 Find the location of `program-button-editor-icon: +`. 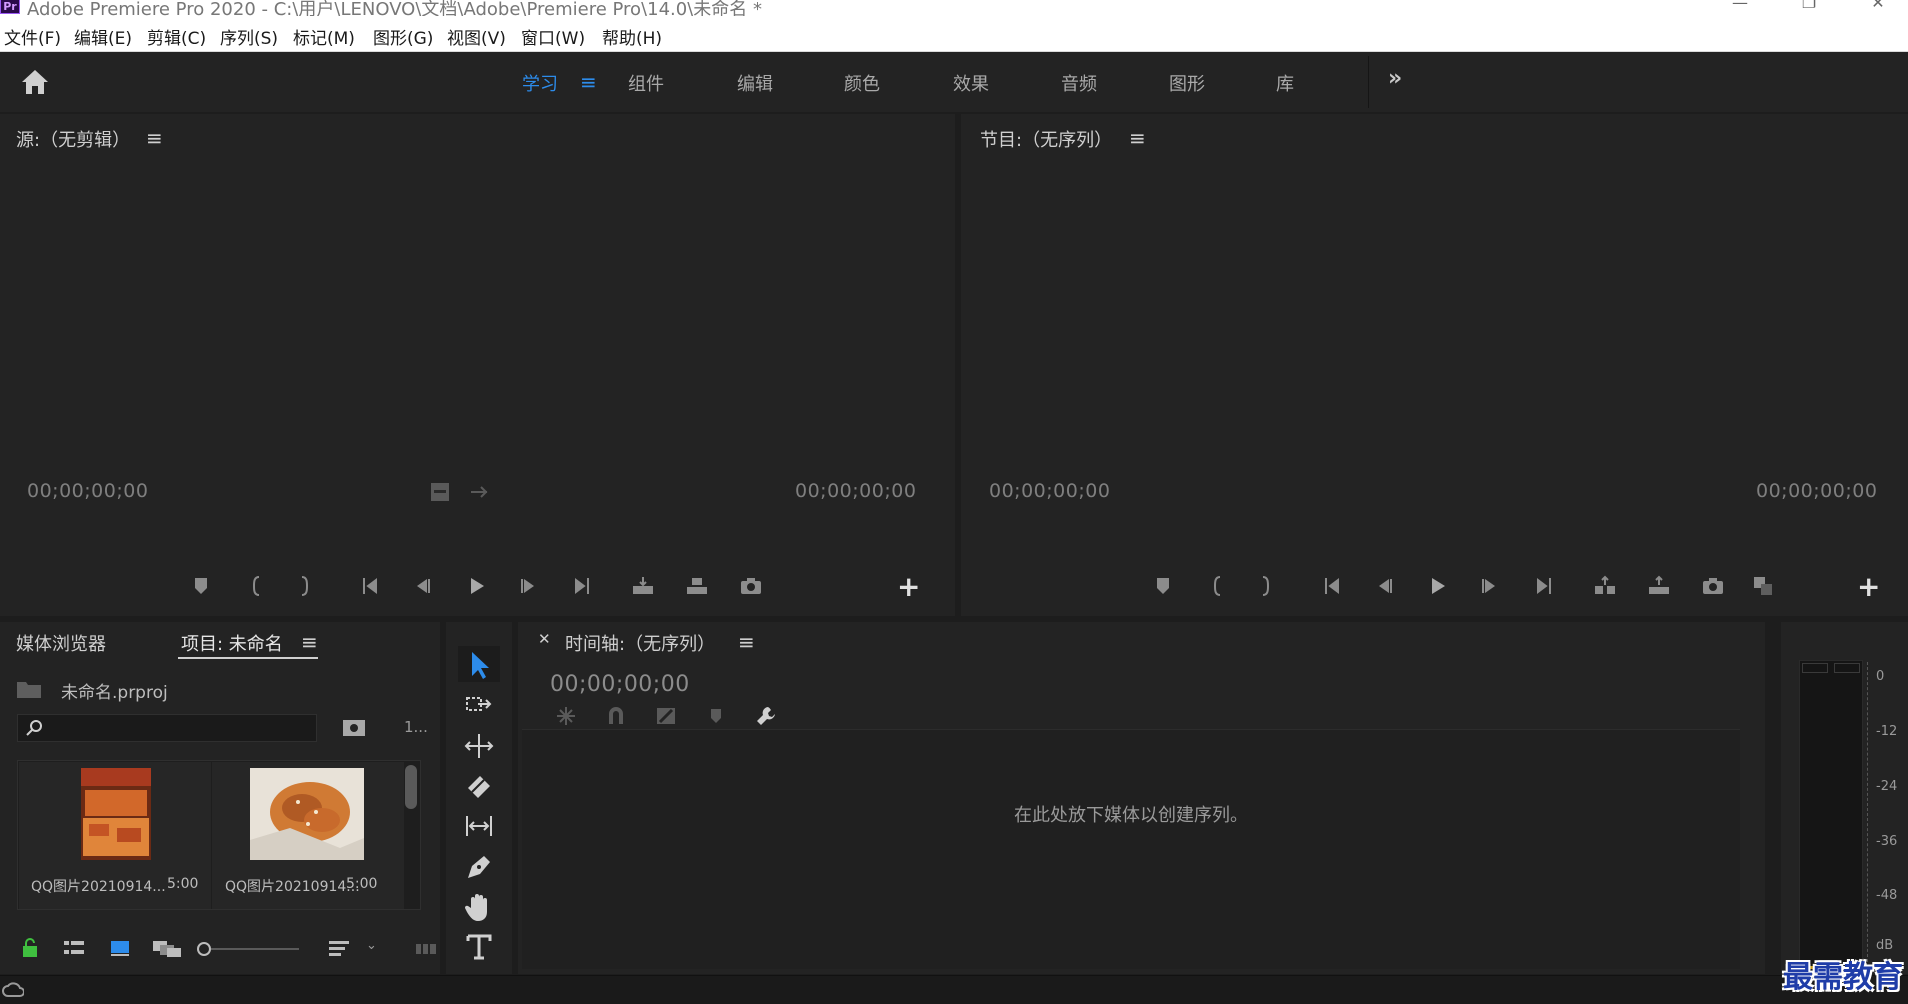

program-button-editor-icon: + is located at coordinates (1868, 586).